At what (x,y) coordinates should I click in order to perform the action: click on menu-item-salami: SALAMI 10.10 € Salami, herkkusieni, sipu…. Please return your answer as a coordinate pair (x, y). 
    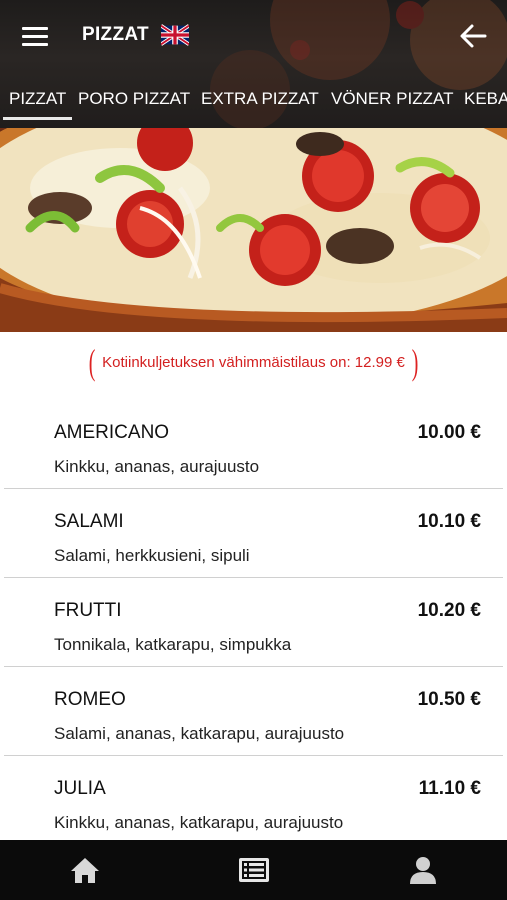
    Looking at the image, I should click on (253, 533).